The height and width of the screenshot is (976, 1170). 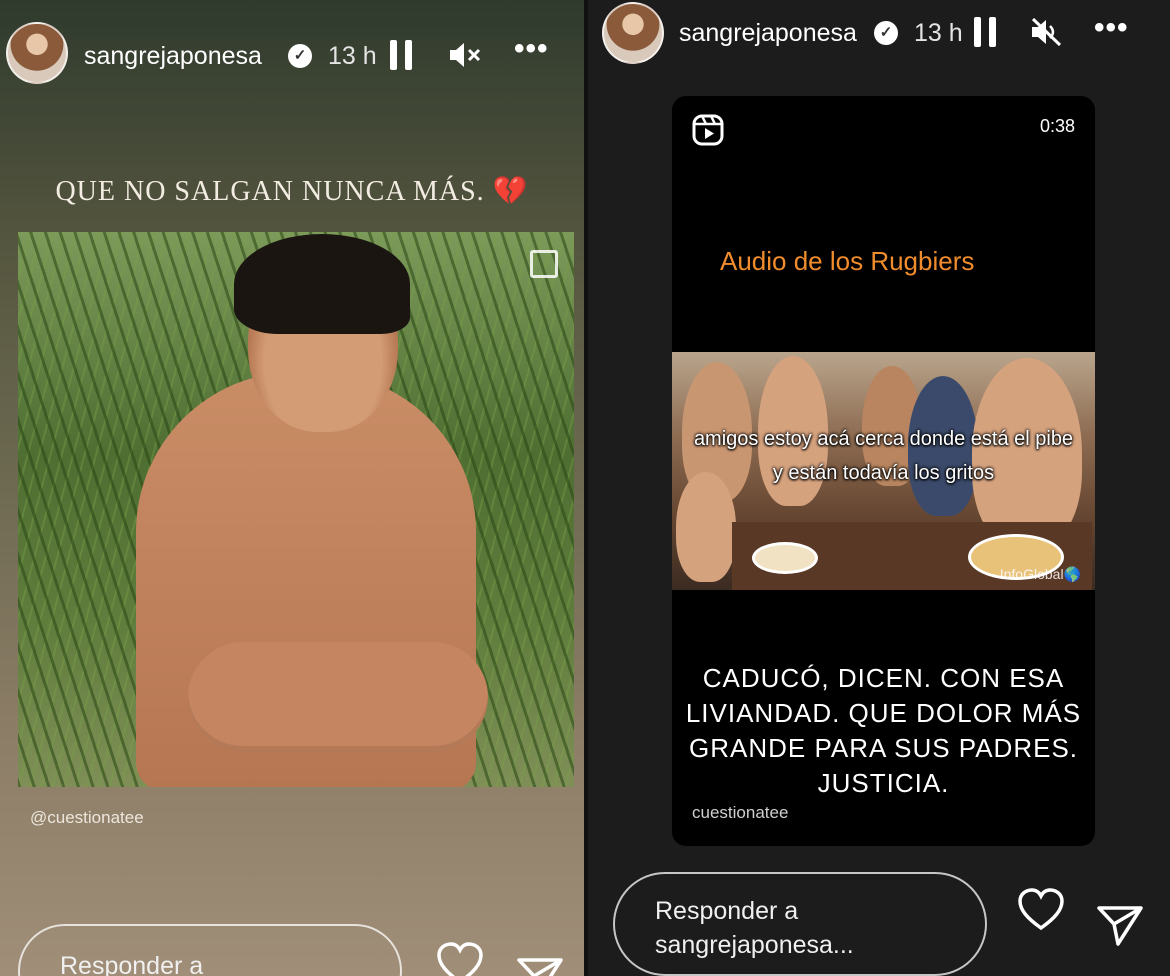 What do you see at coordinates (740, 813) in the screenshot?
I see `reel-source-account: cuestionatee` at bounding box center [740, 813].